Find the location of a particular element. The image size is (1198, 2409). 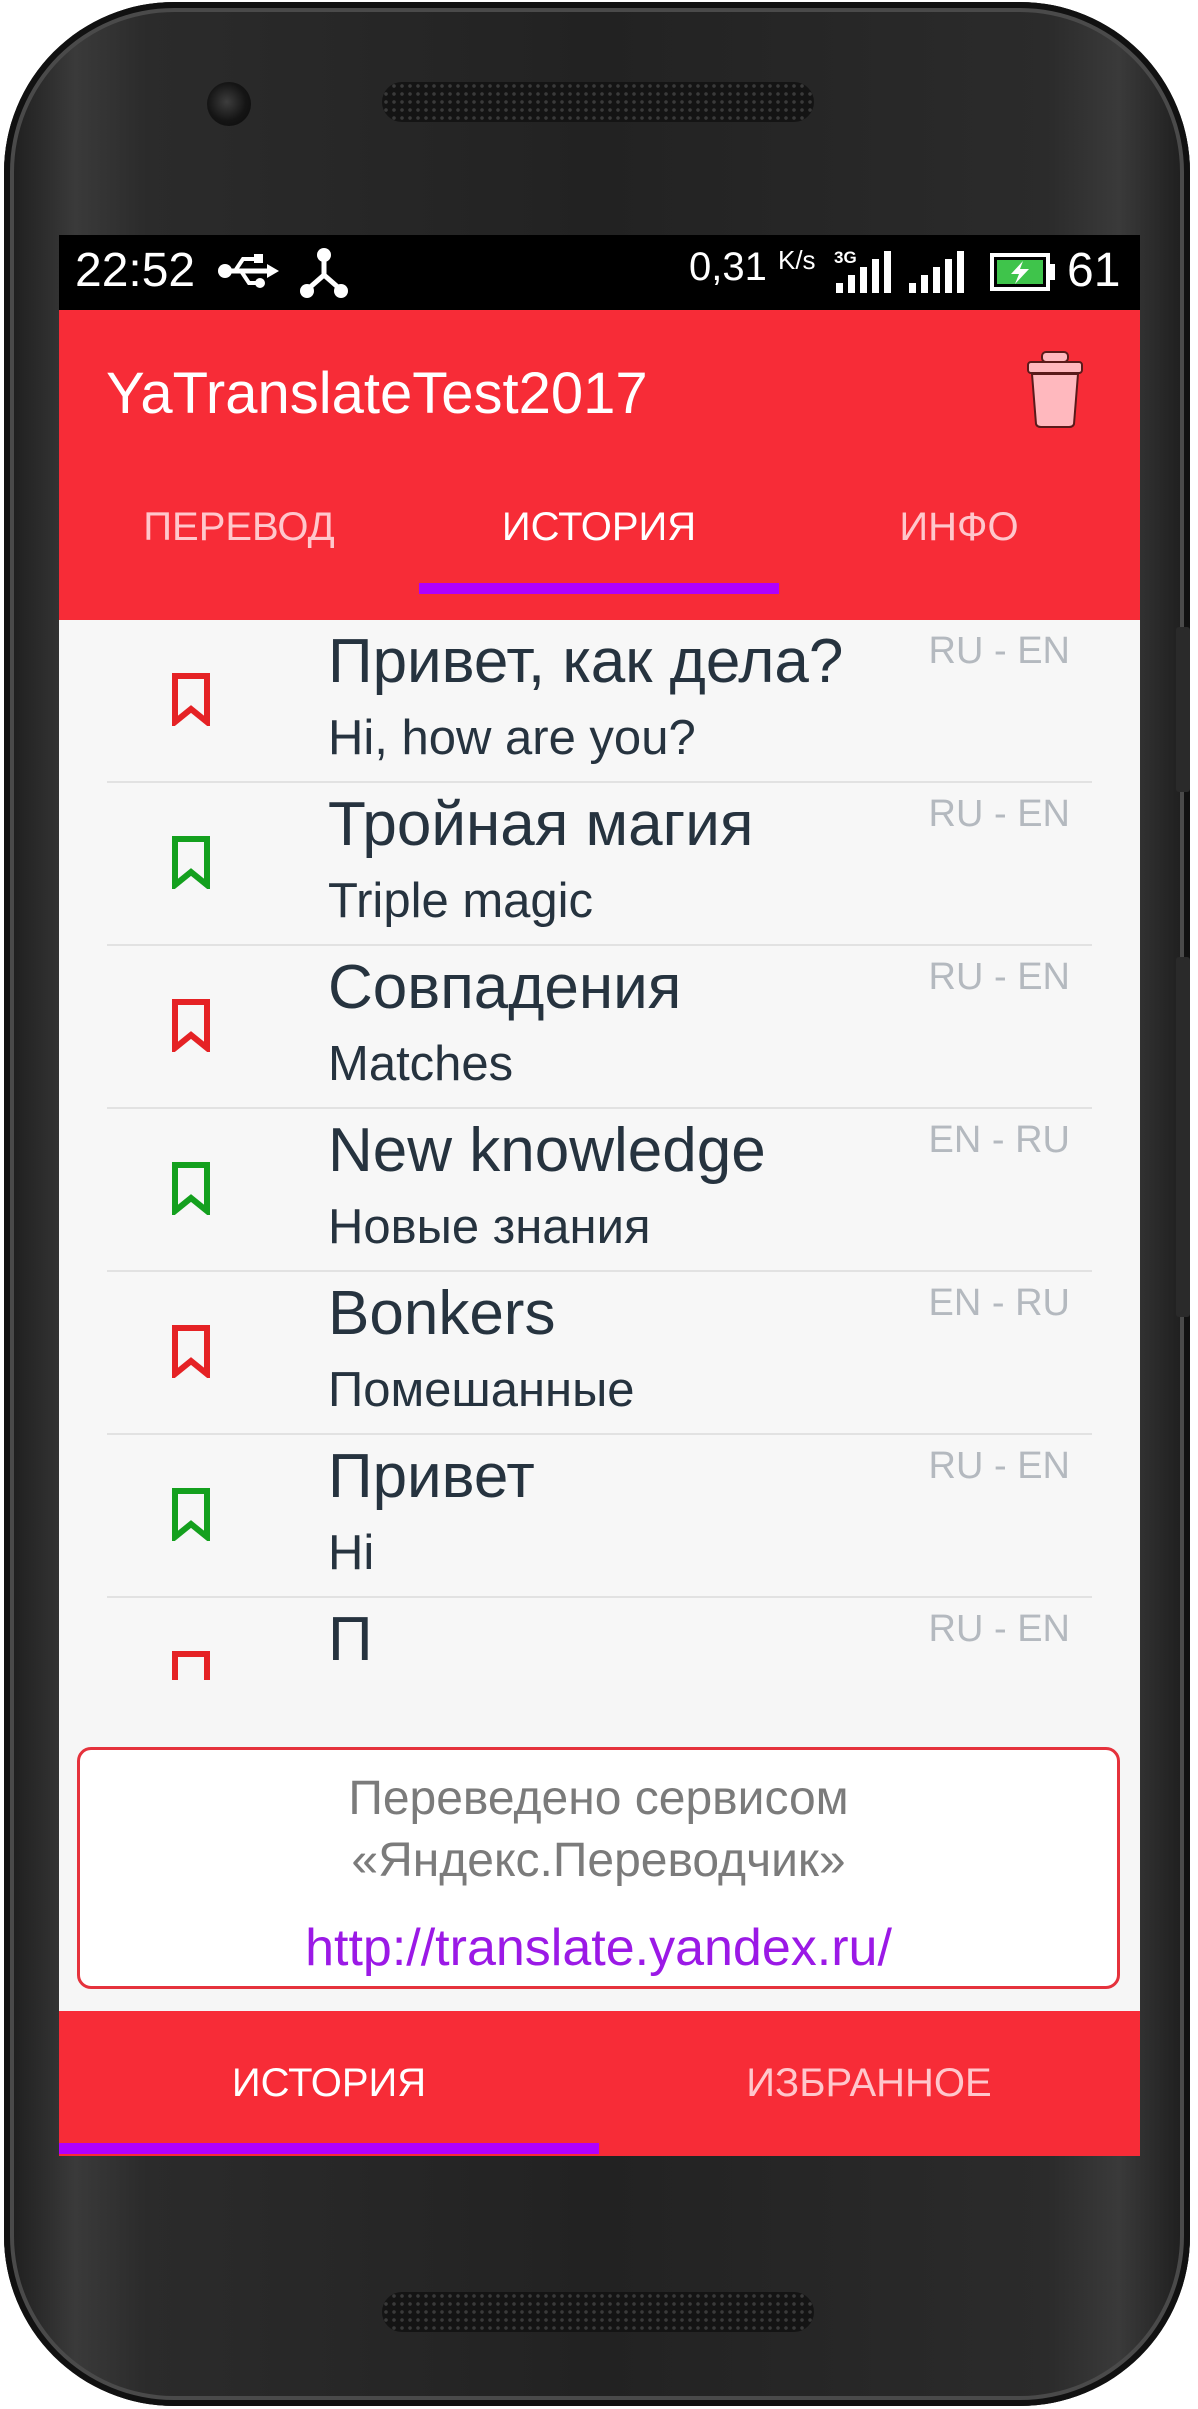

translation-text: Hi is located at coordinates (351, 1553).